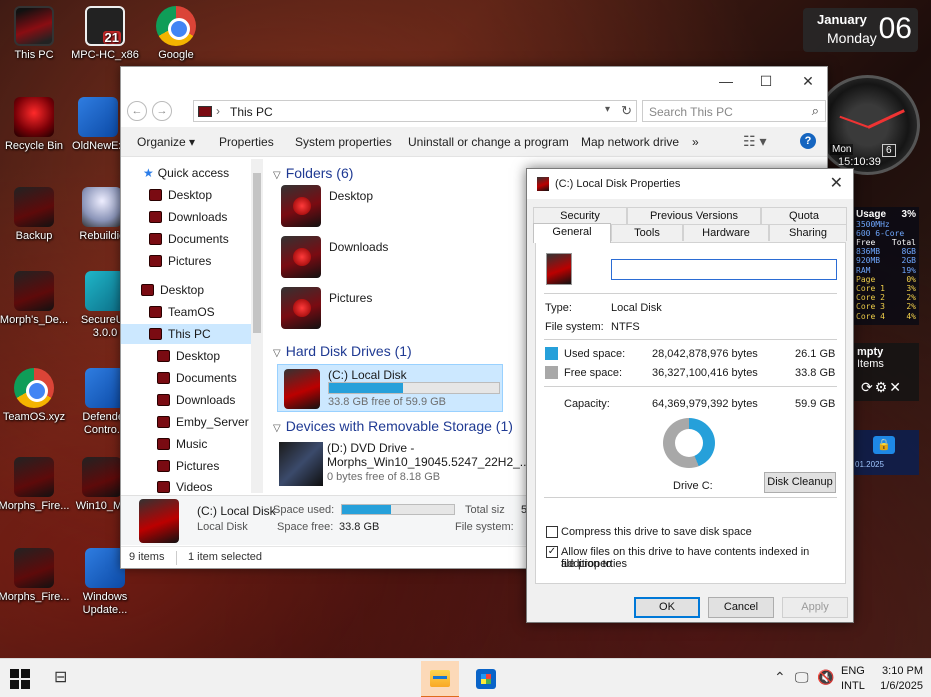 The height and width of the screenshot is (697, 931). What do you see at coordinates (277, 428) in the screenshot?
I see `chevron-down-icon: ▽` at bounding box center [277, 428].